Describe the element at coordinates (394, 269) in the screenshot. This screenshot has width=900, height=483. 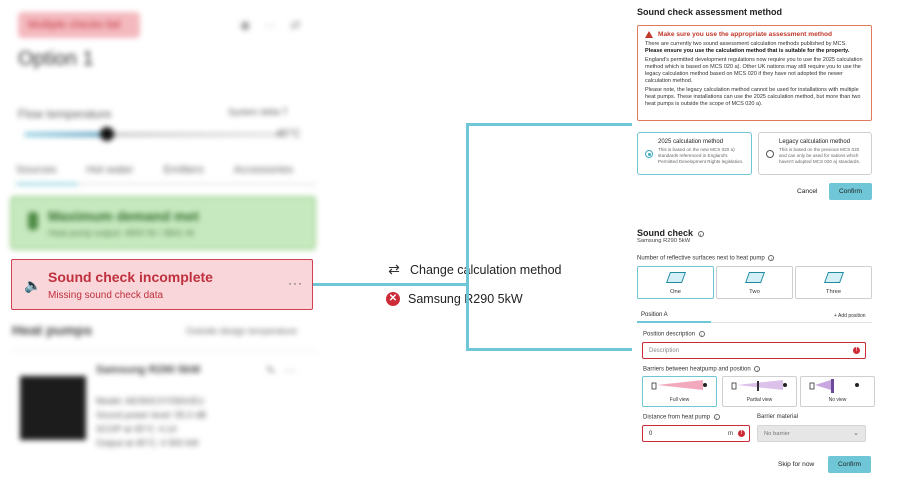
I see `swap-arrows-icon: ⇄` at that location.